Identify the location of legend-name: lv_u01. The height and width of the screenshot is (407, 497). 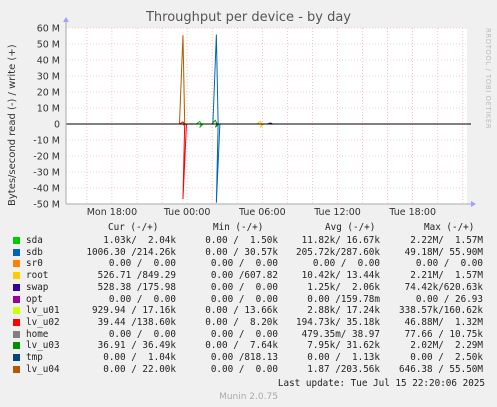
(43, 311).